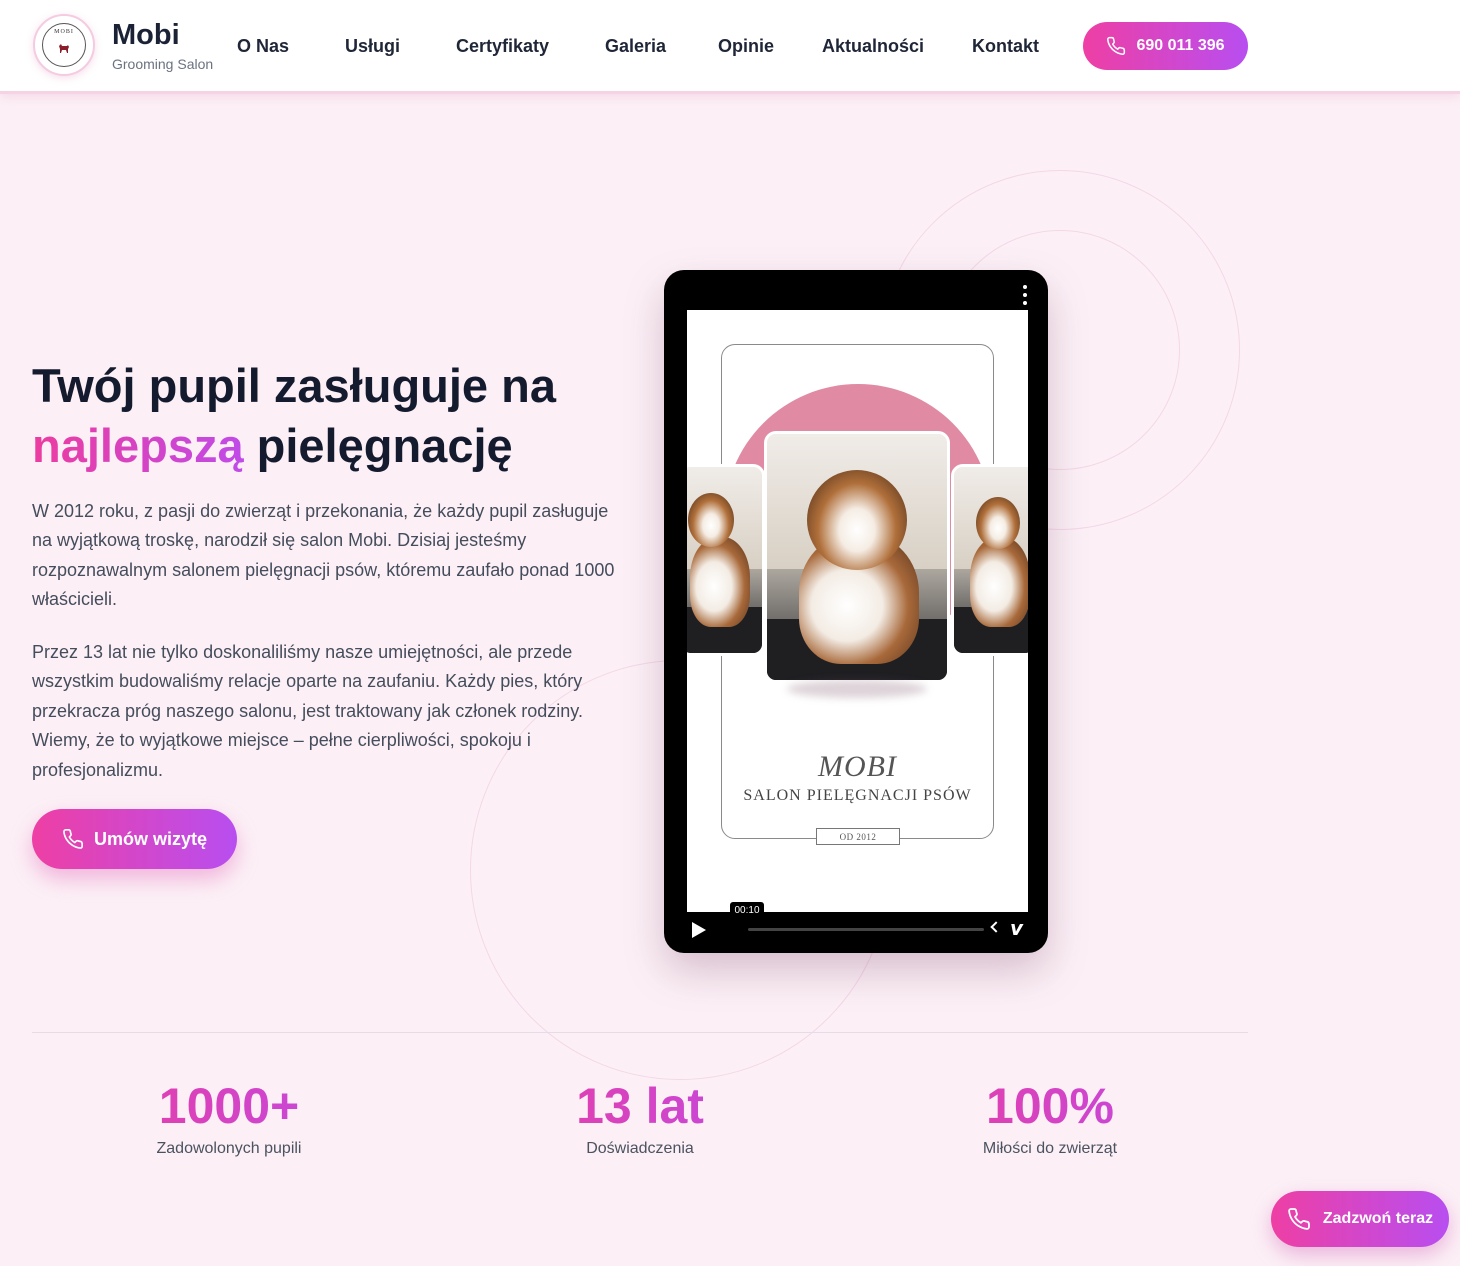  I want to click on video-controls: 00:10 v, so click(856, 927).